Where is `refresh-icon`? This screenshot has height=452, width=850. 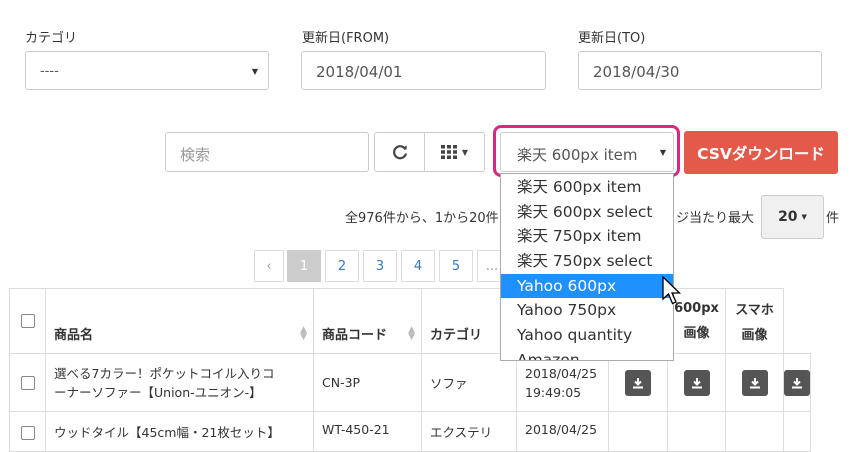 refresh-icon is located at coordinates (399, 152).